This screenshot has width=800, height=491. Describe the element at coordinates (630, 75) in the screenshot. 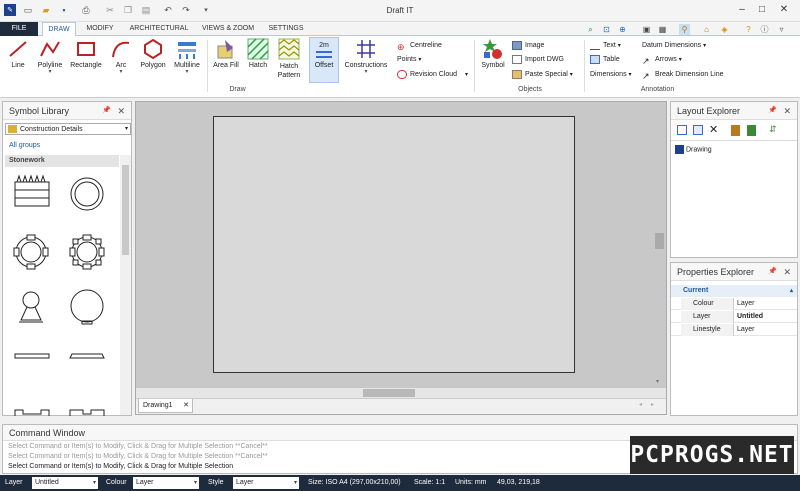

I see `dimensions-dropdown-icon: ▾` at that location.